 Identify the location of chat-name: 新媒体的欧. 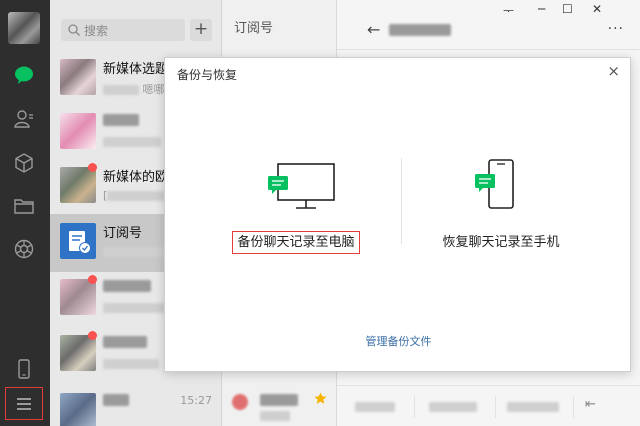
(136, 177).